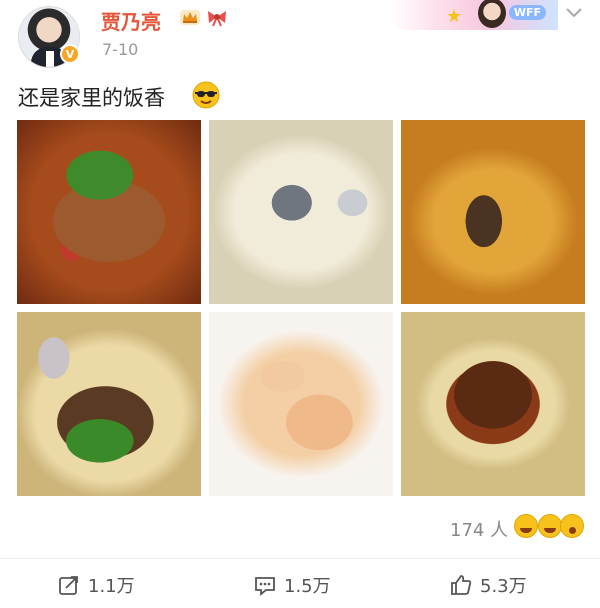  What do you see at coordinates (131, 20) in the screenshot?
I see `username: 贾乃亮` at bounding box center [131, 20].